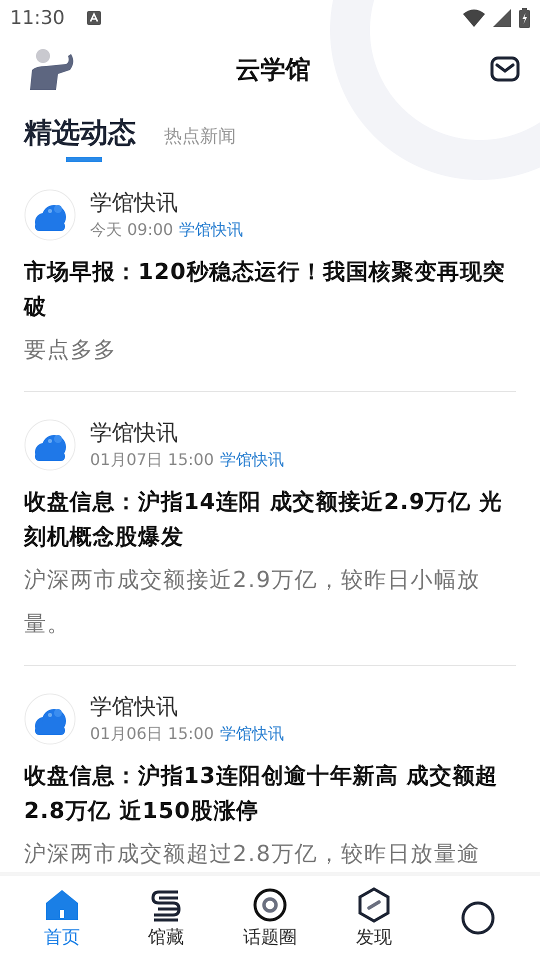 This screenshot has height=960, width=540. Describe the element at coordinates (261, 794) in the screenshot. I see `article-title: 收盘信息：沪指13连阳创逾十年新高 成交额超2.8万亿 近150股涨停` at that location.